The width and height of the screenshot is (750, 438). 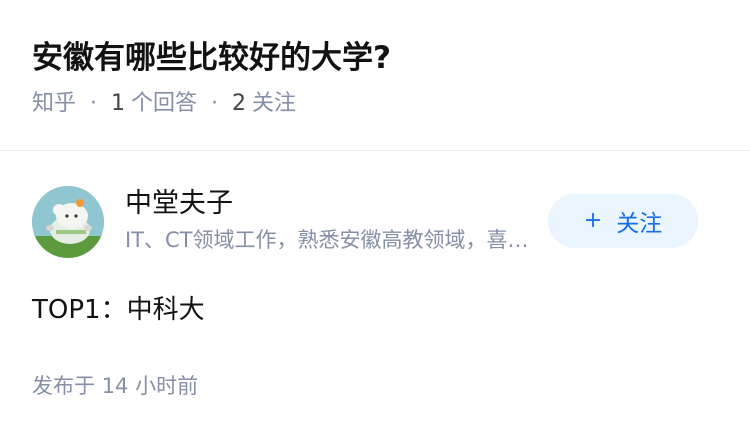 What do you see at coordinates (150, 386) in the screenshot?
I see `published-time: 14 小时前` at bounding box center [150, 386].